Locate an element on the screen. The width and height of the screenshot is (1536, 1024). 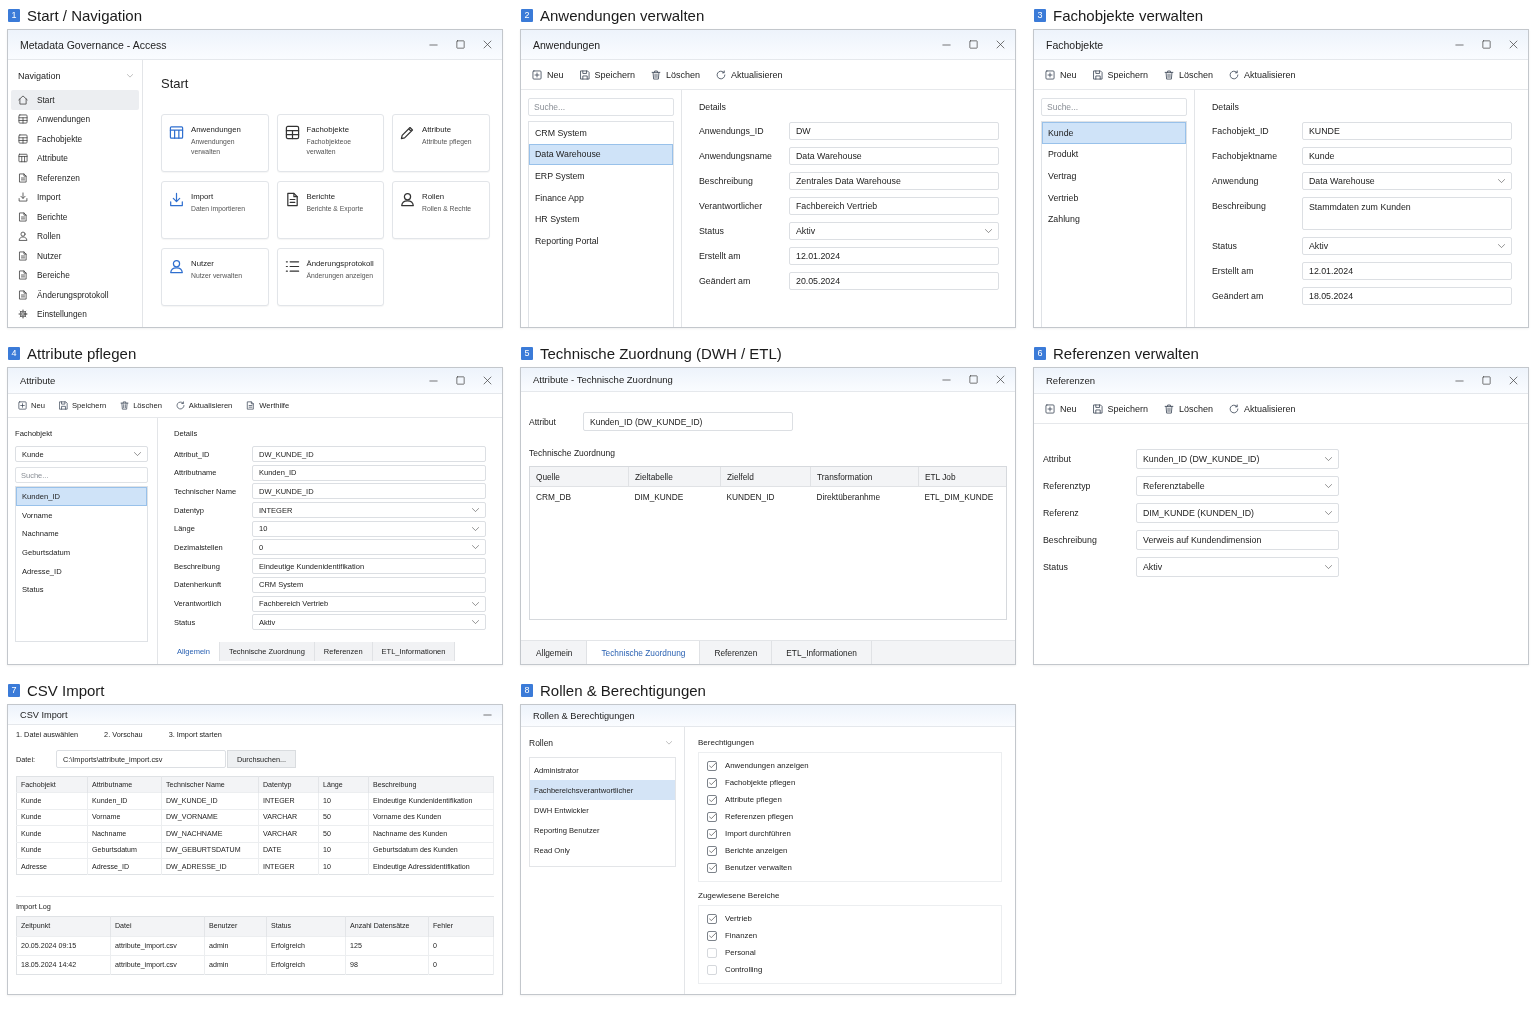
text-field: Verweis auf Kundendimension is located at coordinates (1237, 540).